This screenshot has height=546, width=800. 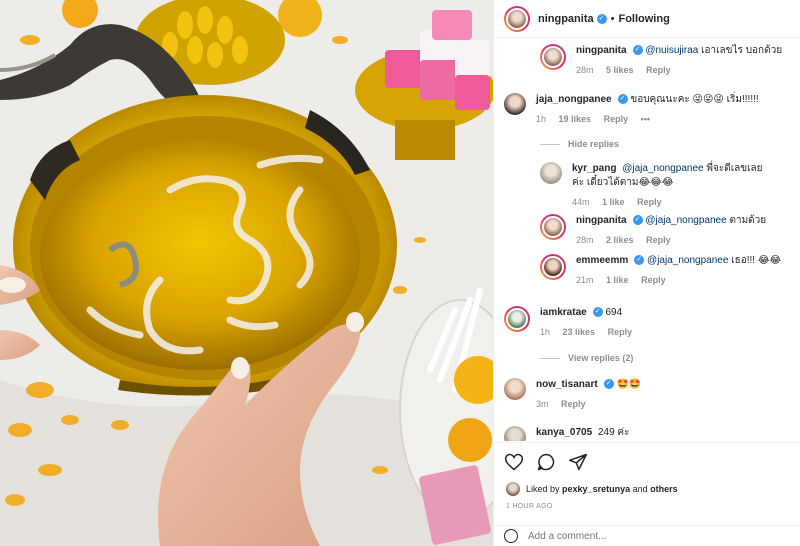 What do you see at coordinates (546, 462) in the screenshot?
I see `comment-icon` at bounding box center [546, 462].